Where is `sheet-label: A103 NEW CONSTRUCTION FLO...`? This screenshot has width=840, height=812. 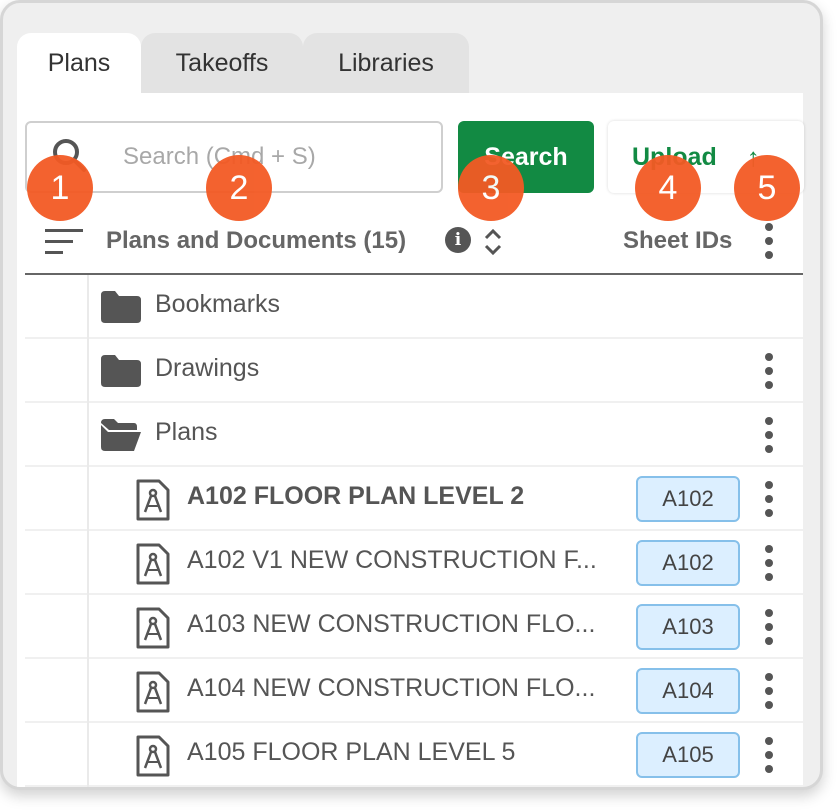
sheet-label: A103 NEW CONSTRUCTION FLO... is located at coordinates (391, 624).